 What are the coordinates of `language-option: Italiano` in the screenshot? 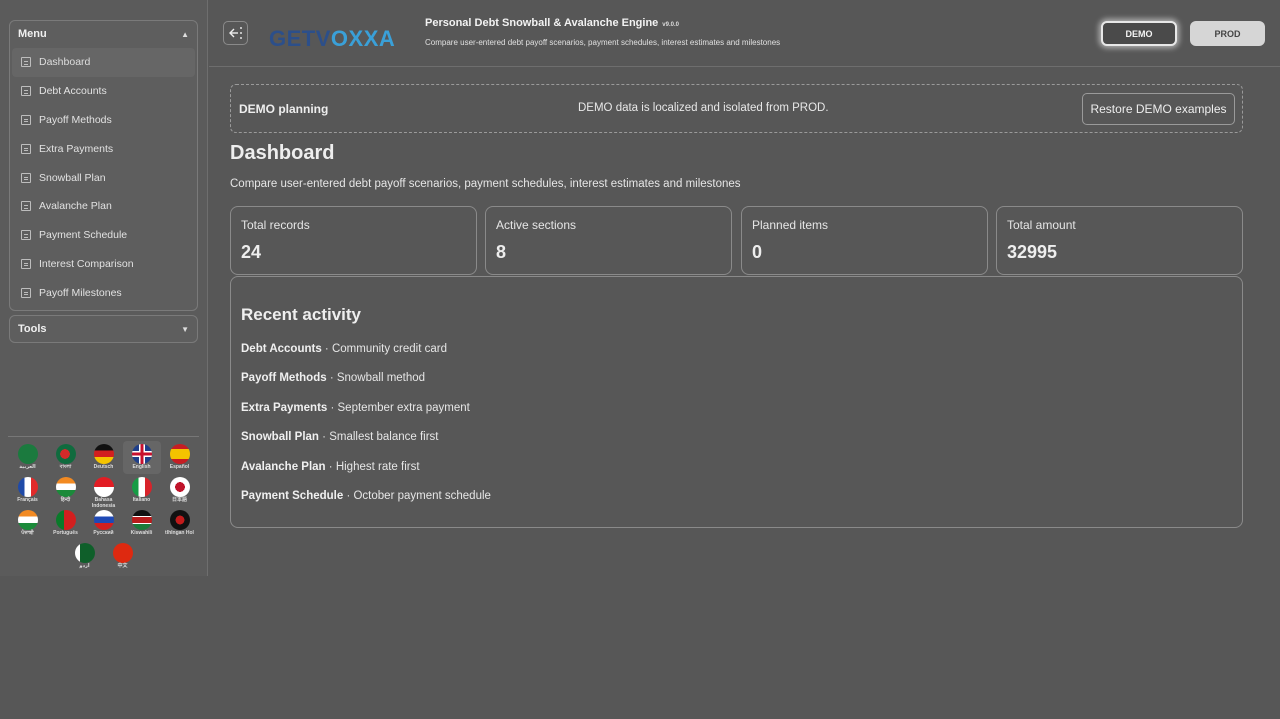 It's located at (142, 490).